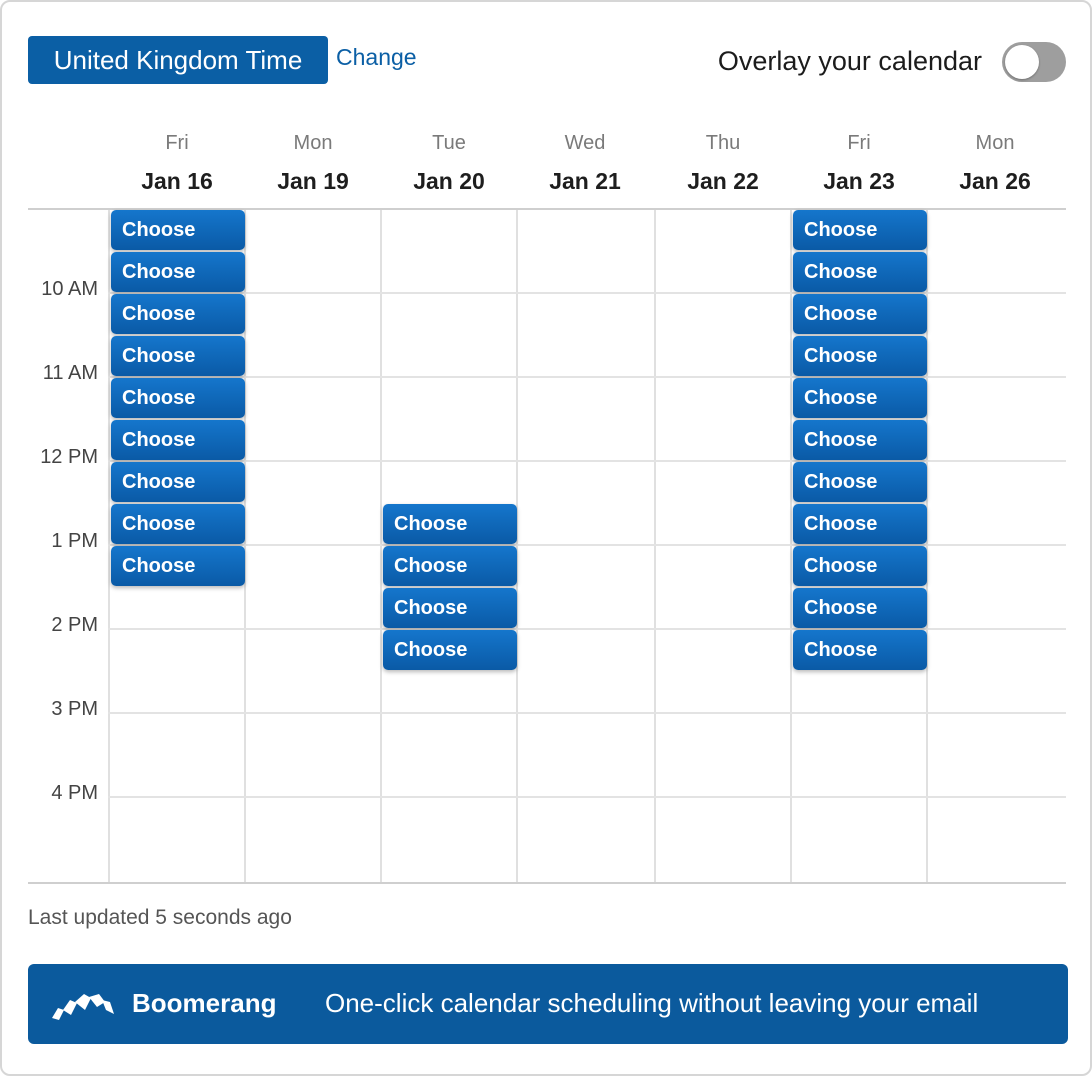 This screenshot has height=1076, width=1092. Describe the element at coordinates (69, 457) in the screenshot. I see `time-axis-label: 12 PM` at that location.